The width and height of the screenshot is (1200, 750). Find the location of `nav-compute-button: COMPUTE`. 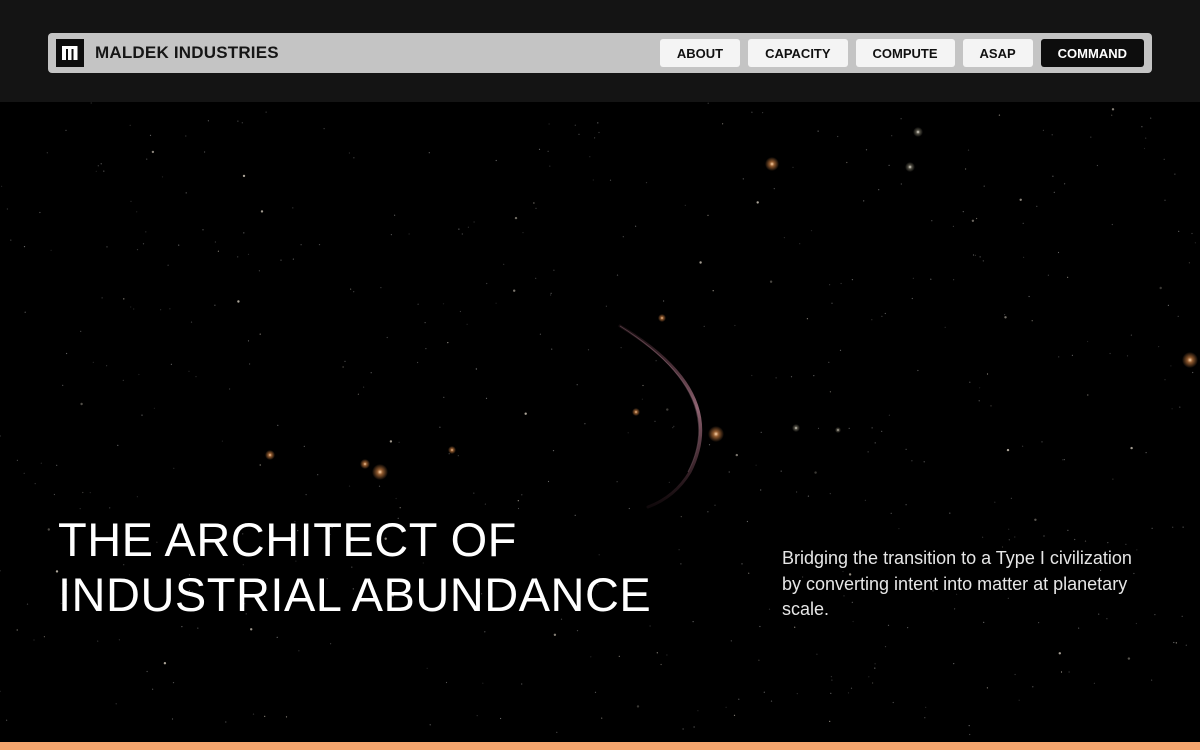

nav-compute-button: COMPUTE is located at coordinates (905, 53).